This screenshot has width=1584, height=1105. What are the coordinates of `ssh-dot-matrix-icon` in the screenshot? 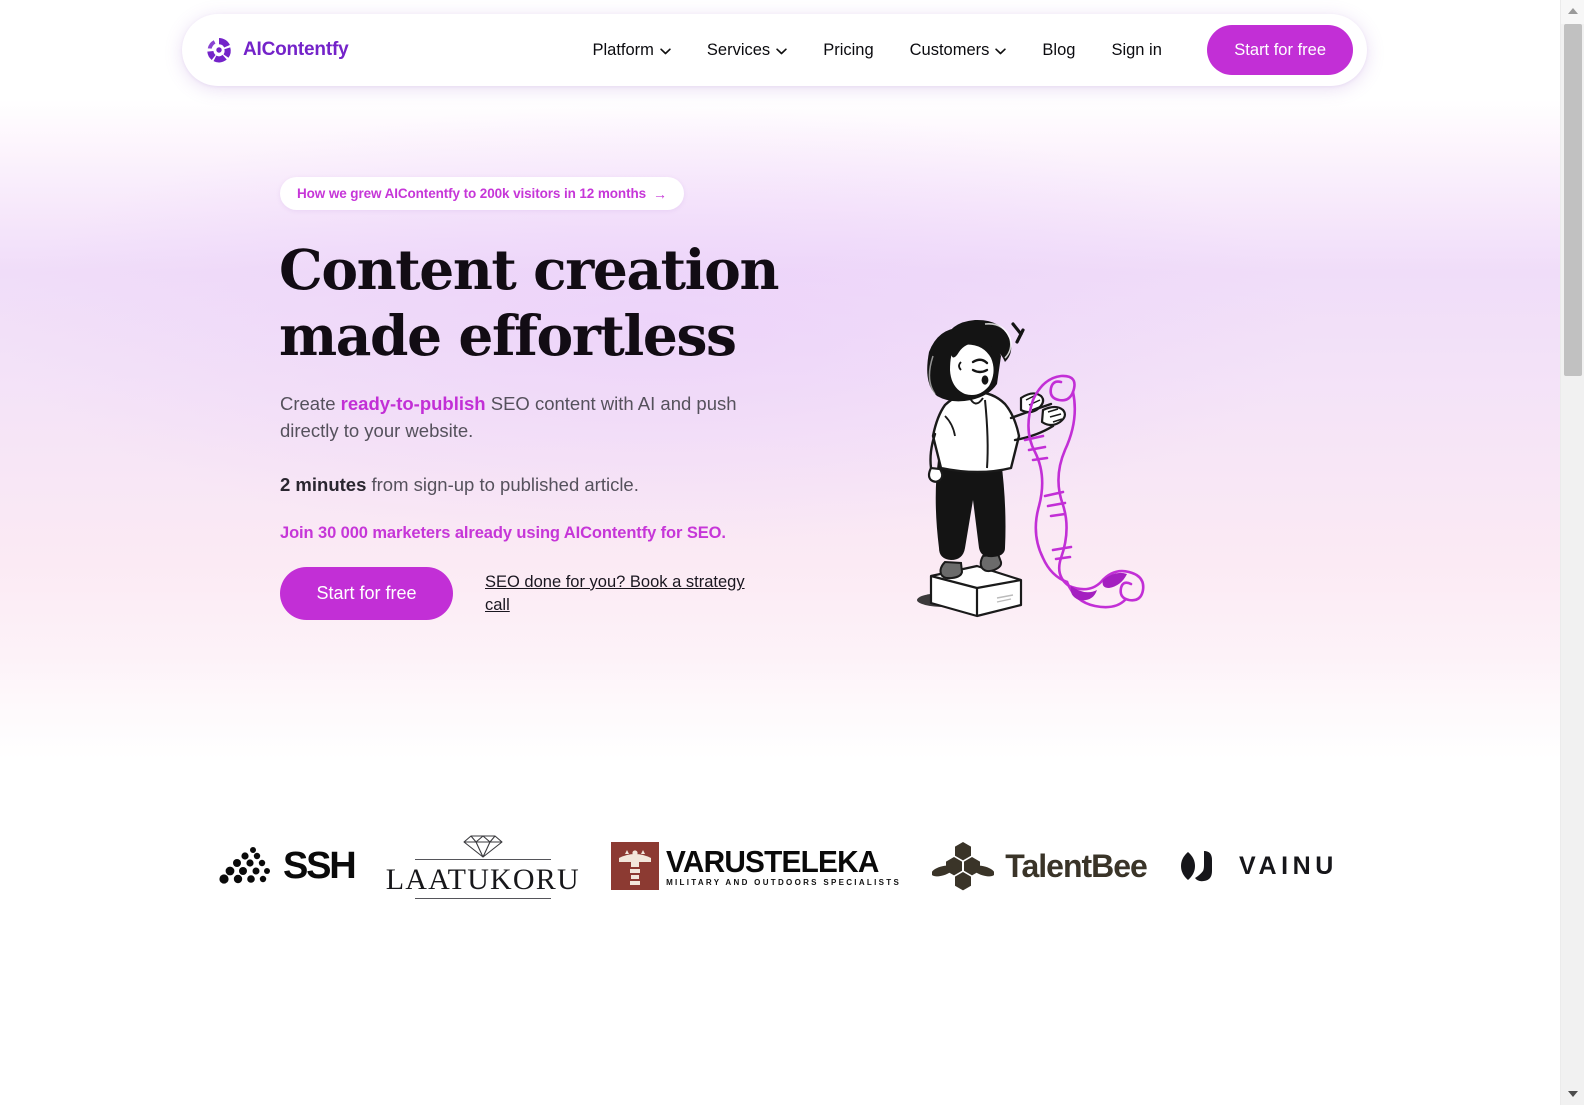 It's located at (244, 865).